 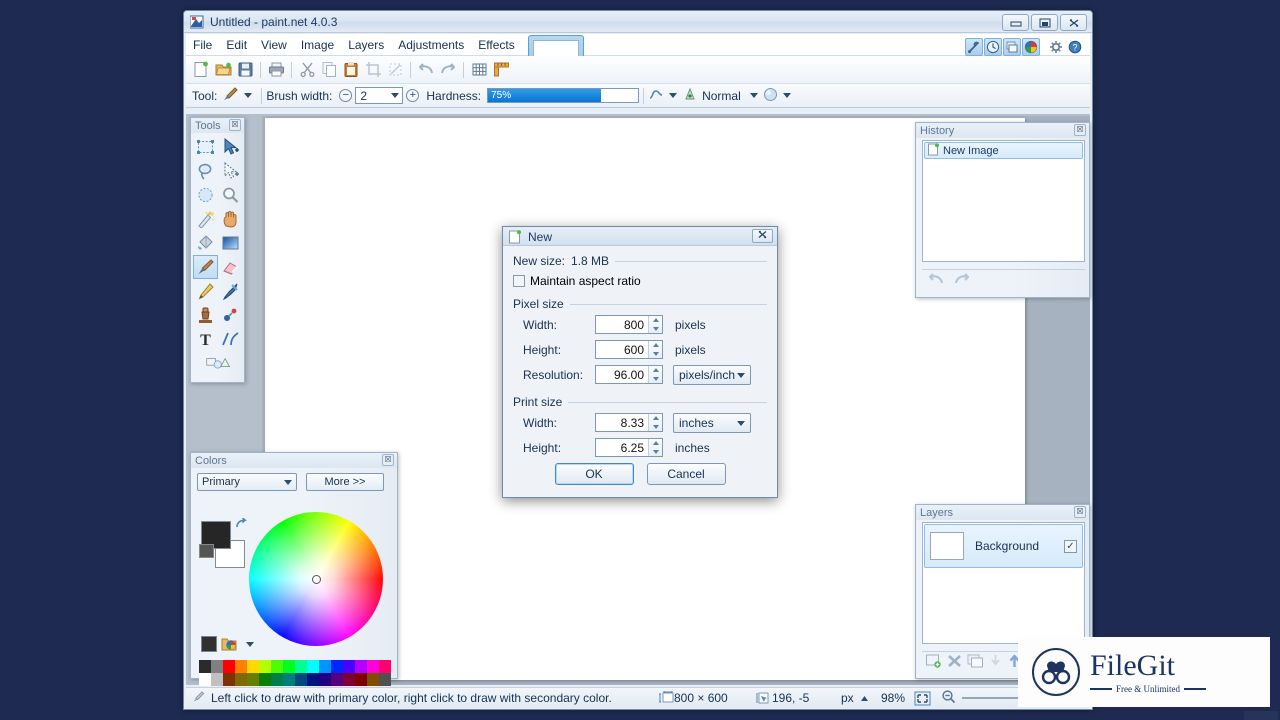 What do you see at coordinates (753, 95) in the screenshot?
I see `blend-mode-caret-icon` at bounding box center [753, 95].